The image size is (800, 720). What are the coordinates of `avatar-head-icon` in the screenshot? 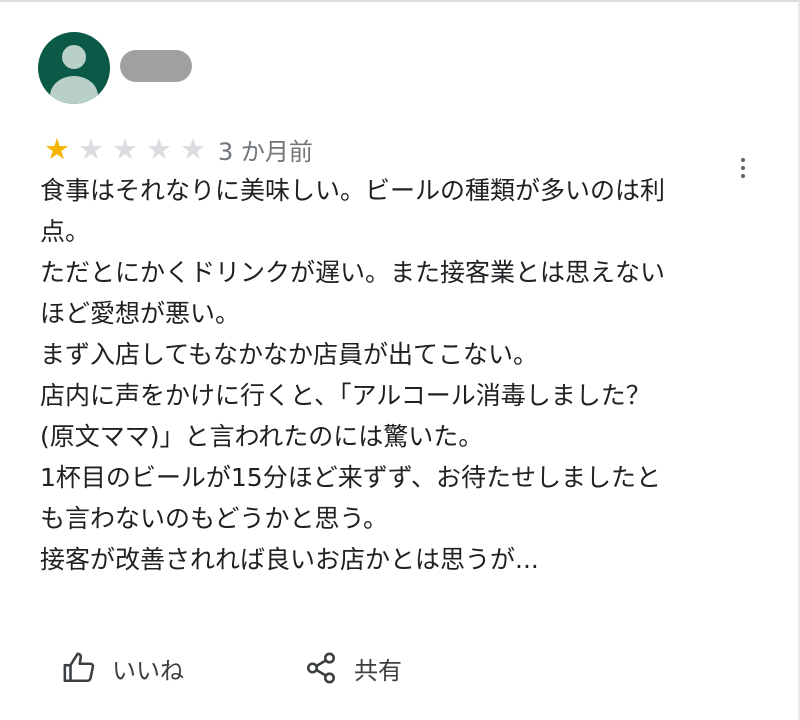 It's located at (74, 57).